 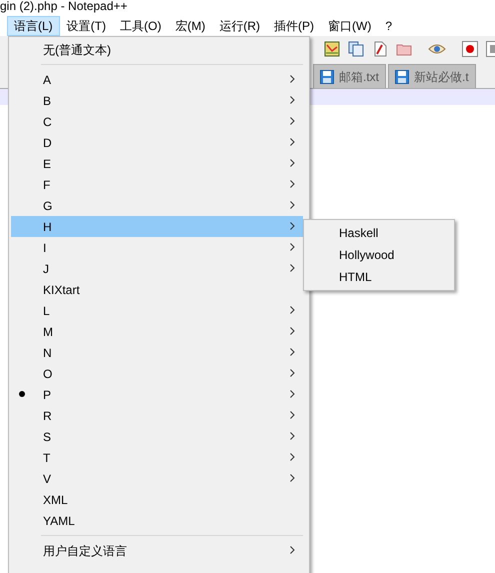 I want to click on menu-item: D, so click(x=157, y=142).